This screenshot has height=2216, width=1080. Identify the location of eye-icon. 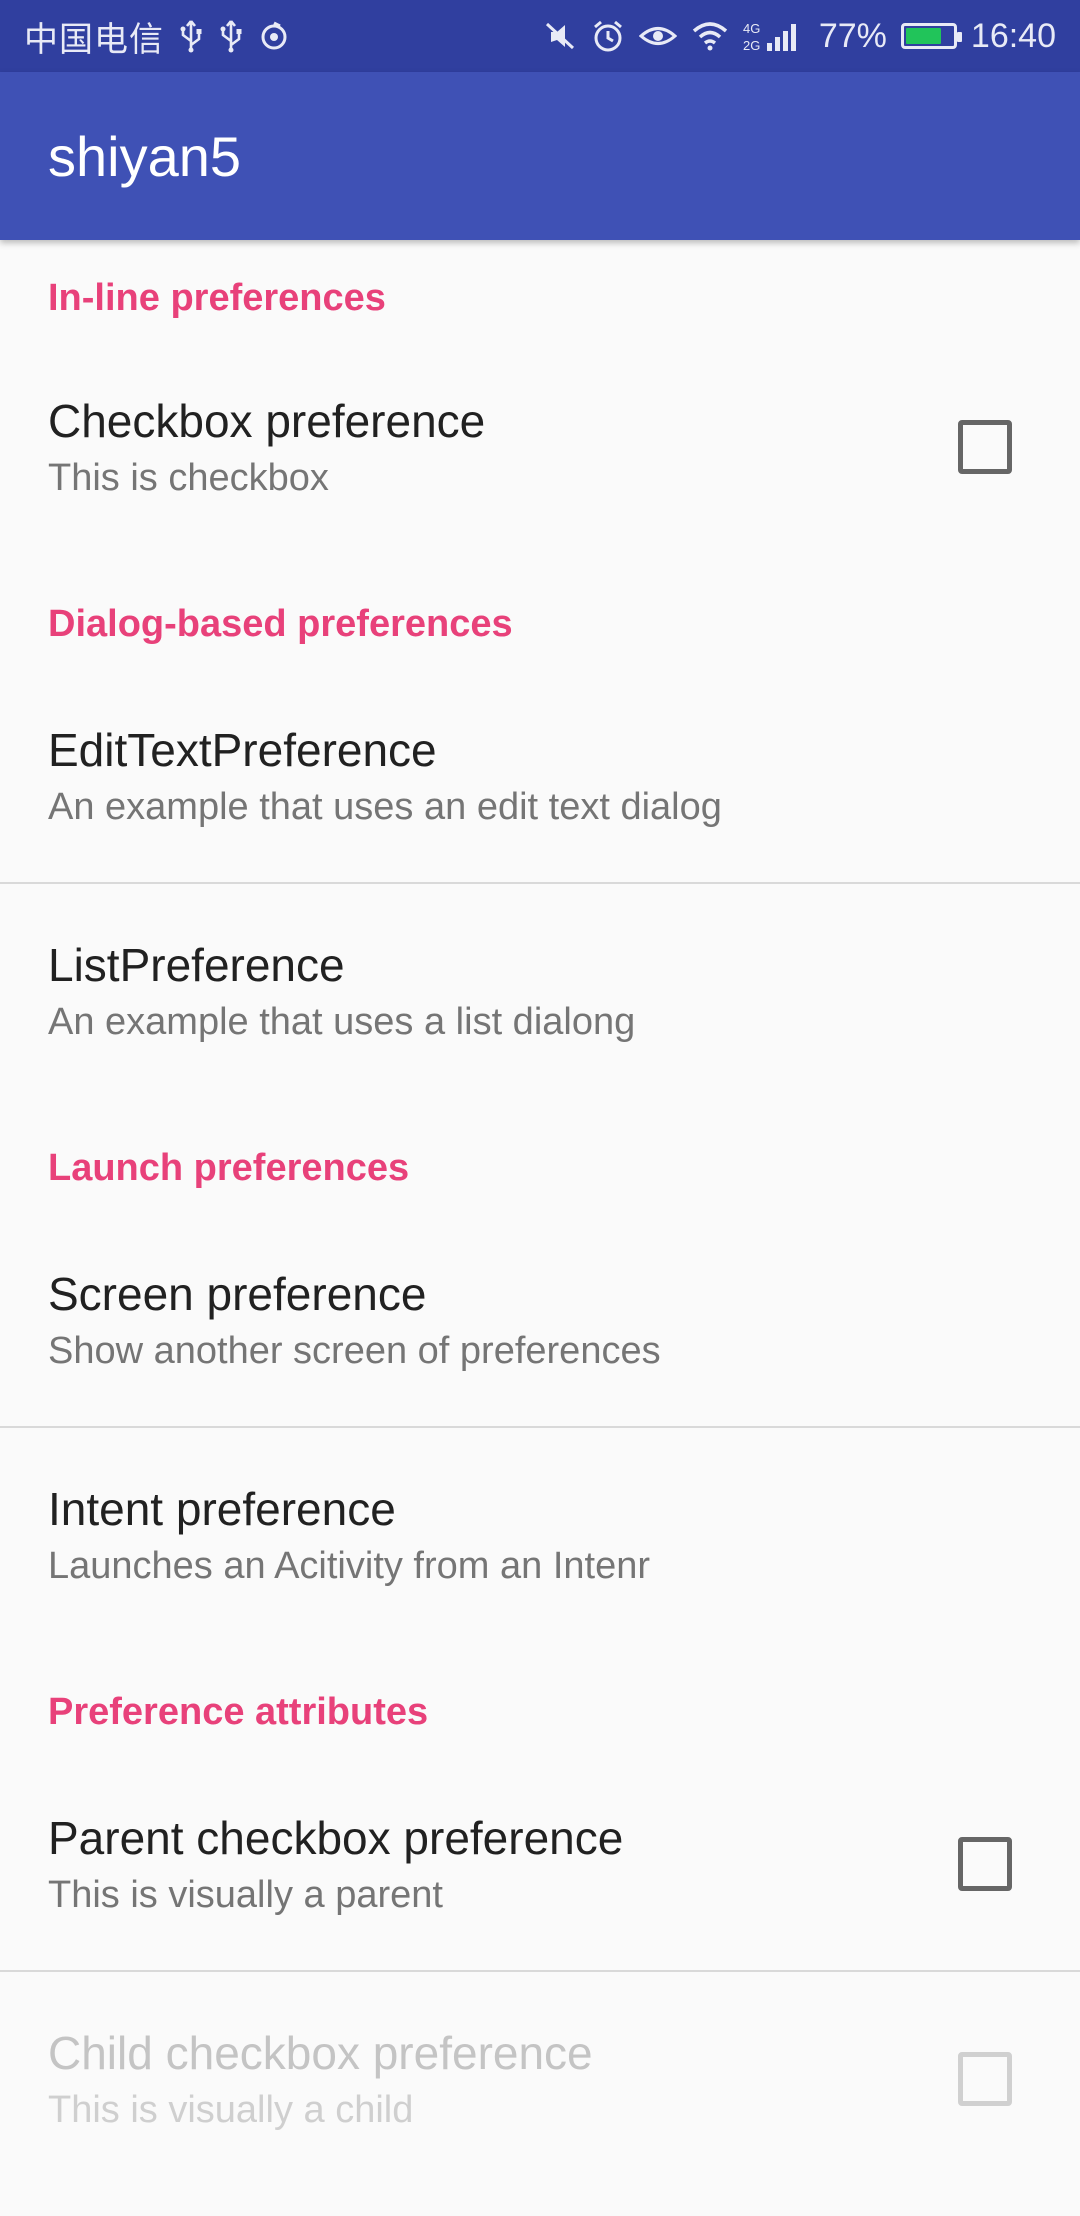
(657, 36).